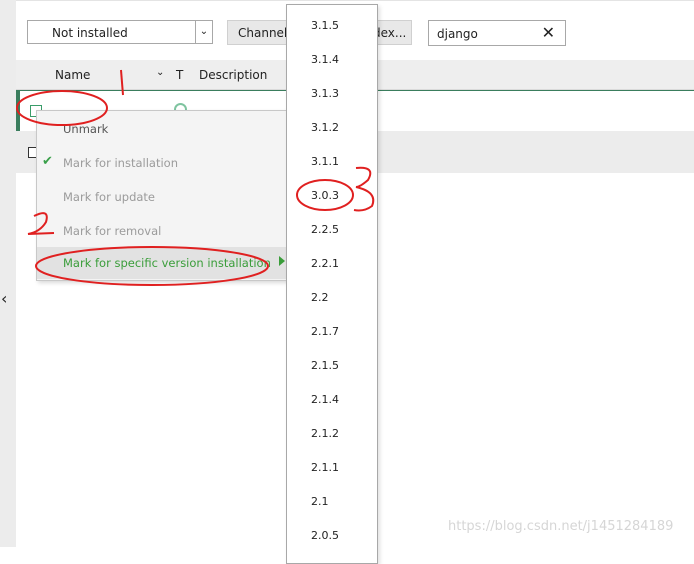  I want to click on menu-item-specific-version: Mark for specific version installation, so click(162, 263).